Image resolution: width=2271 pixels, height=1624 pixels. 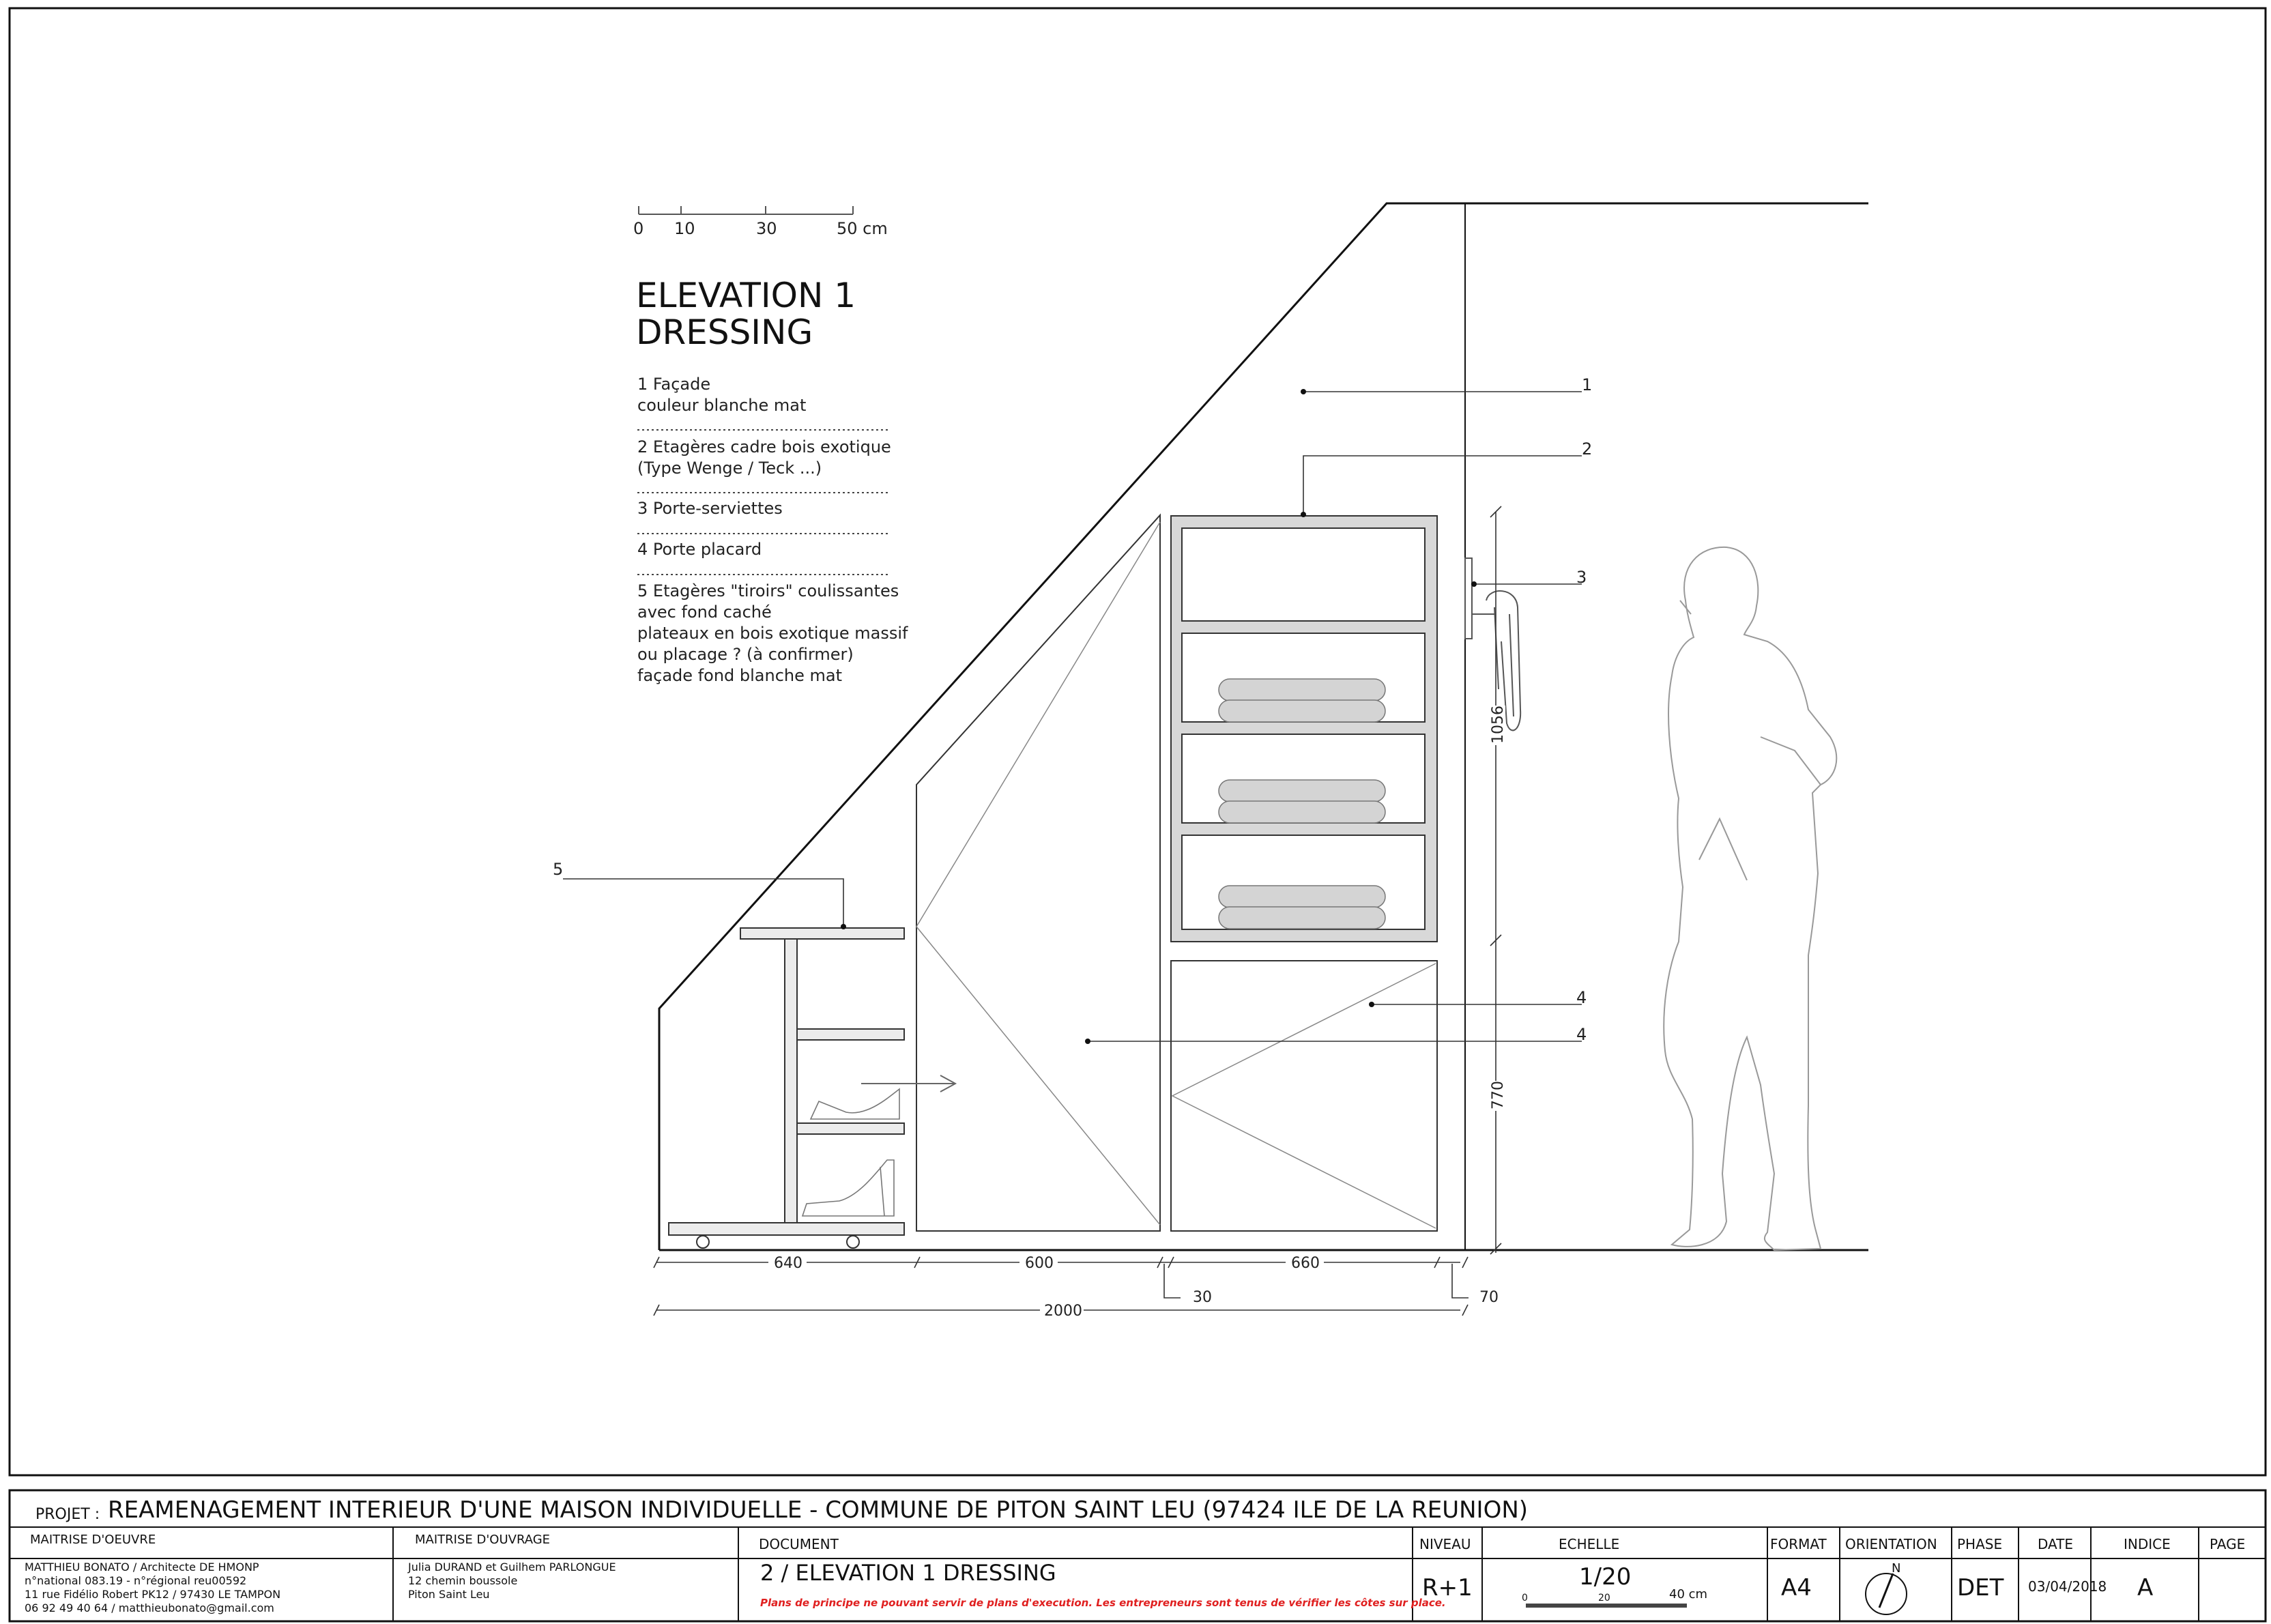 I want to click on niveau-label: NIVEAU, so click(x=1445, y=1544).